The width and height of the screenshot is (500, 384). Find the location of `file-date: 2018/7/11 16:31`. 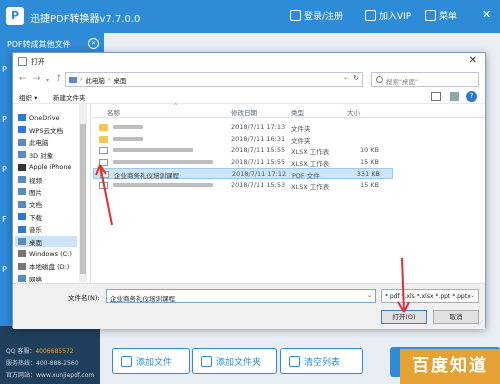

file-date: 2018/7/11 16:31 is located at coordinates (258, 138).